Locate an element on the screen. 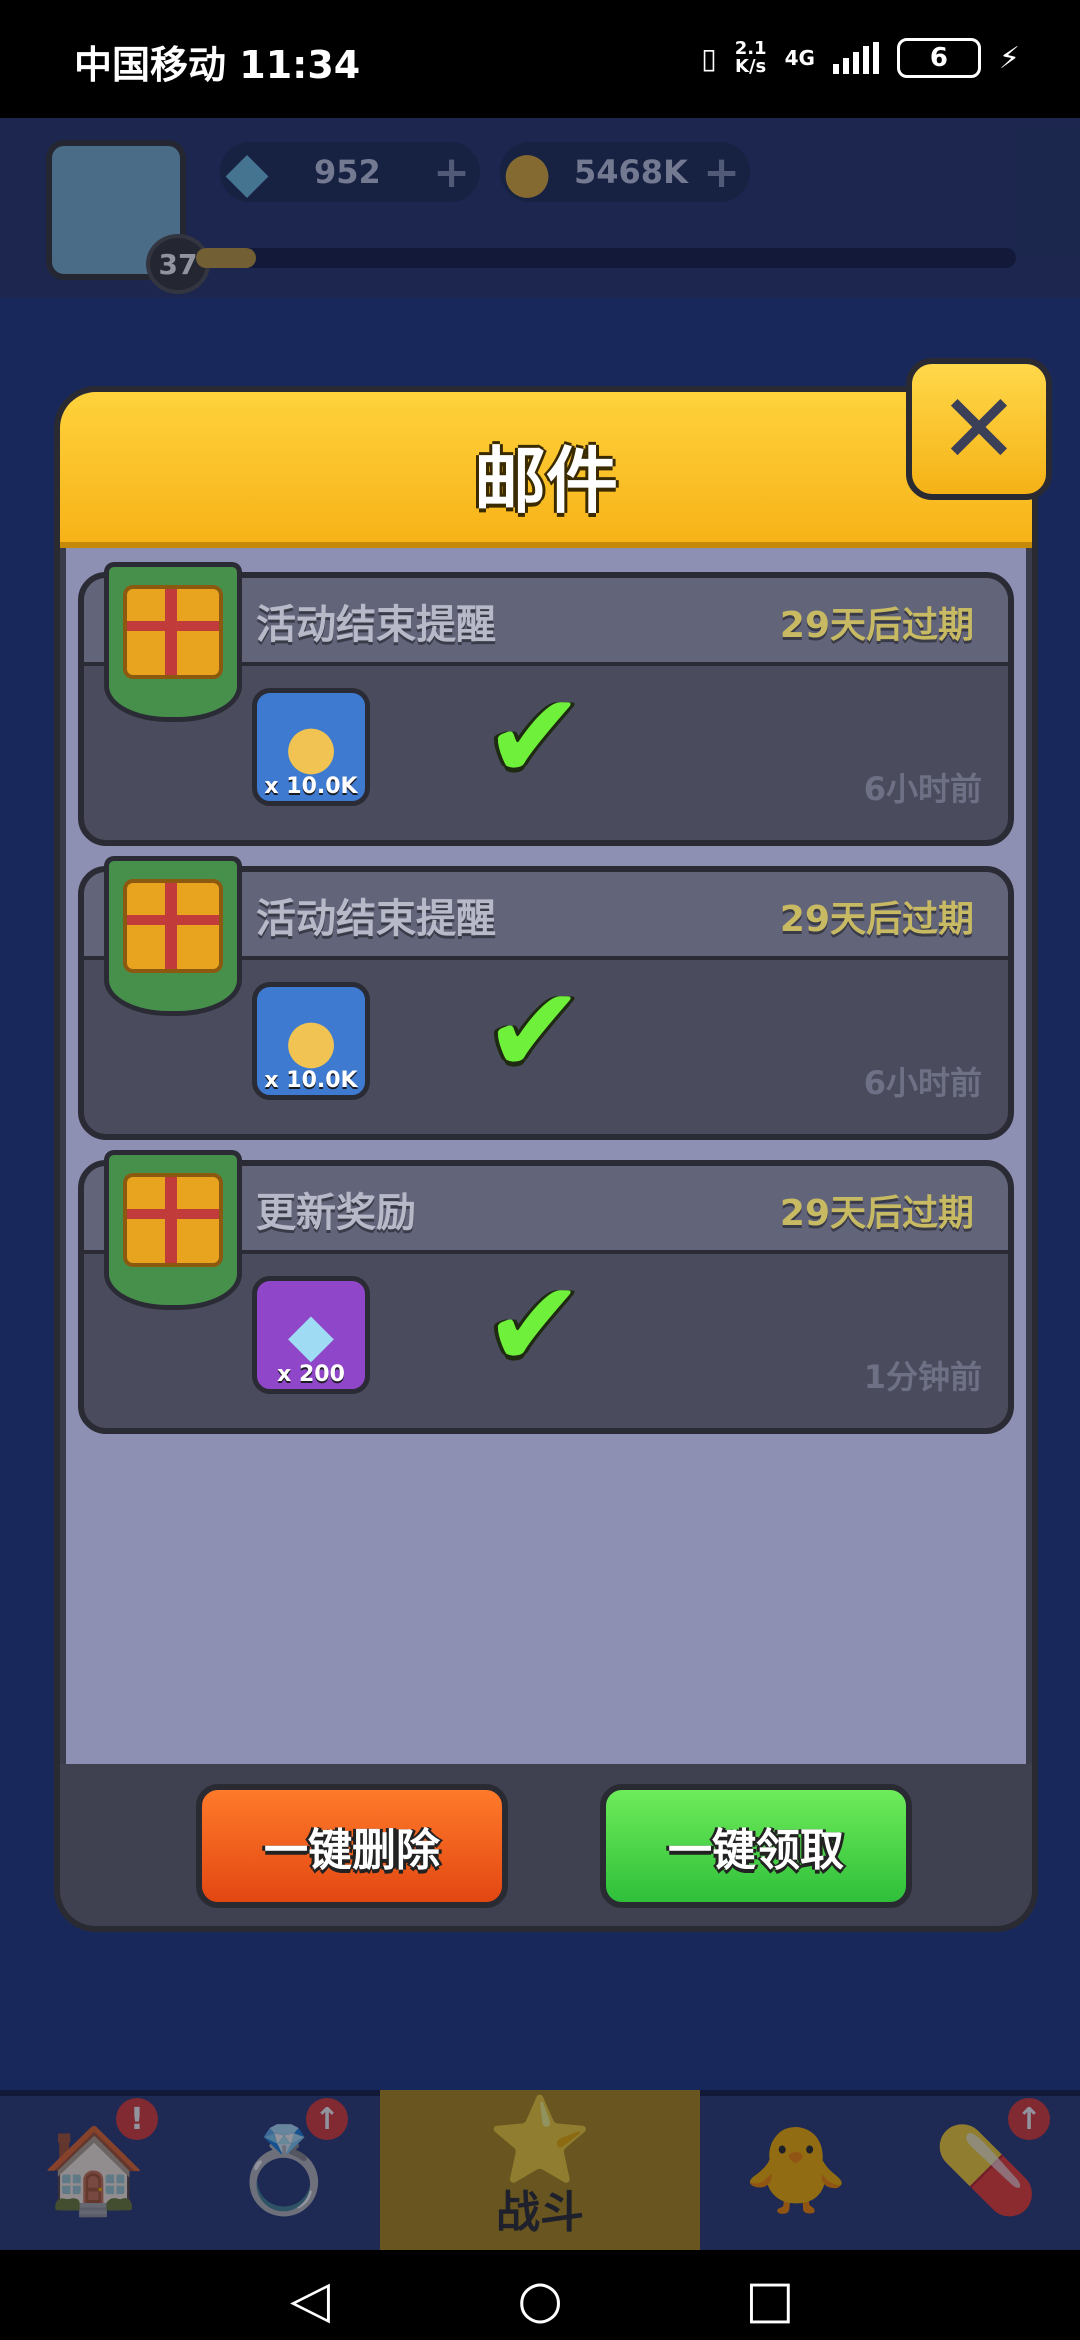  vibrate-icon: ▯ is located at coordinates (709, 58).